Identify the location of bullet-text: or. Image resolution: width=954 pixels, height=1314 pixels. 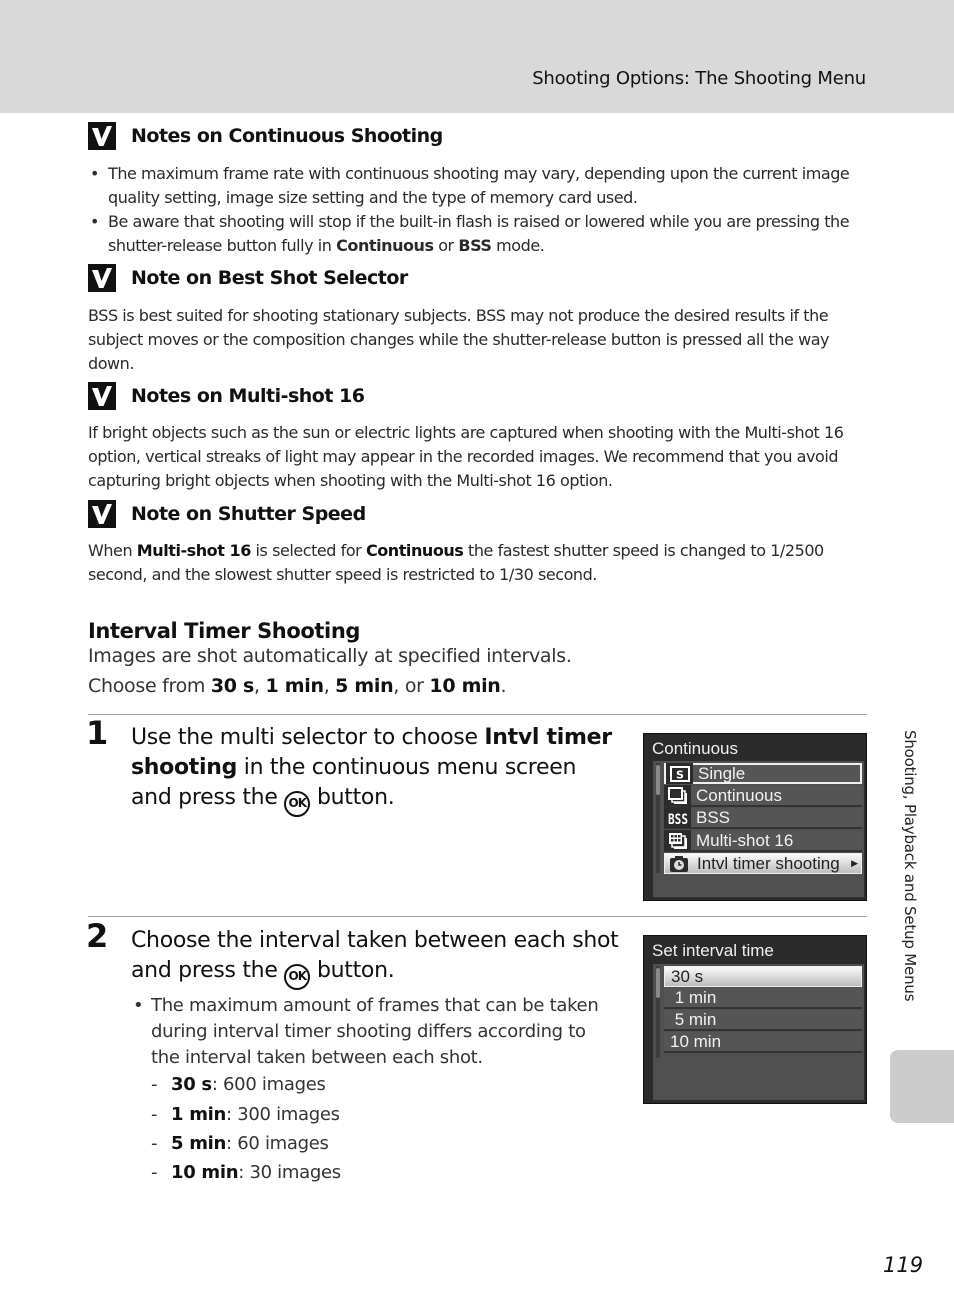
(446, 245).